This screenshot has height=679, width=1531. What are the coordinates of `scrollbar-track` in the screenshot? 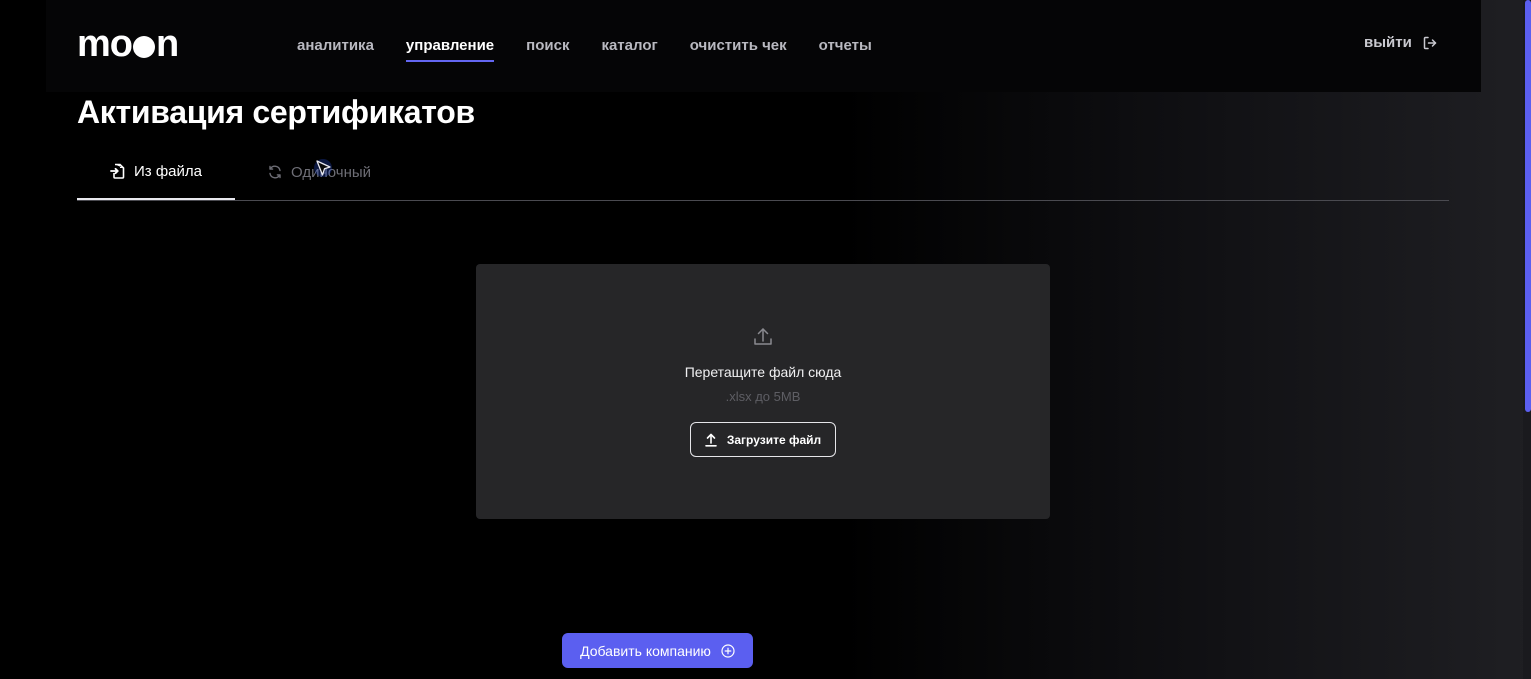 It's located at (1527, 339).